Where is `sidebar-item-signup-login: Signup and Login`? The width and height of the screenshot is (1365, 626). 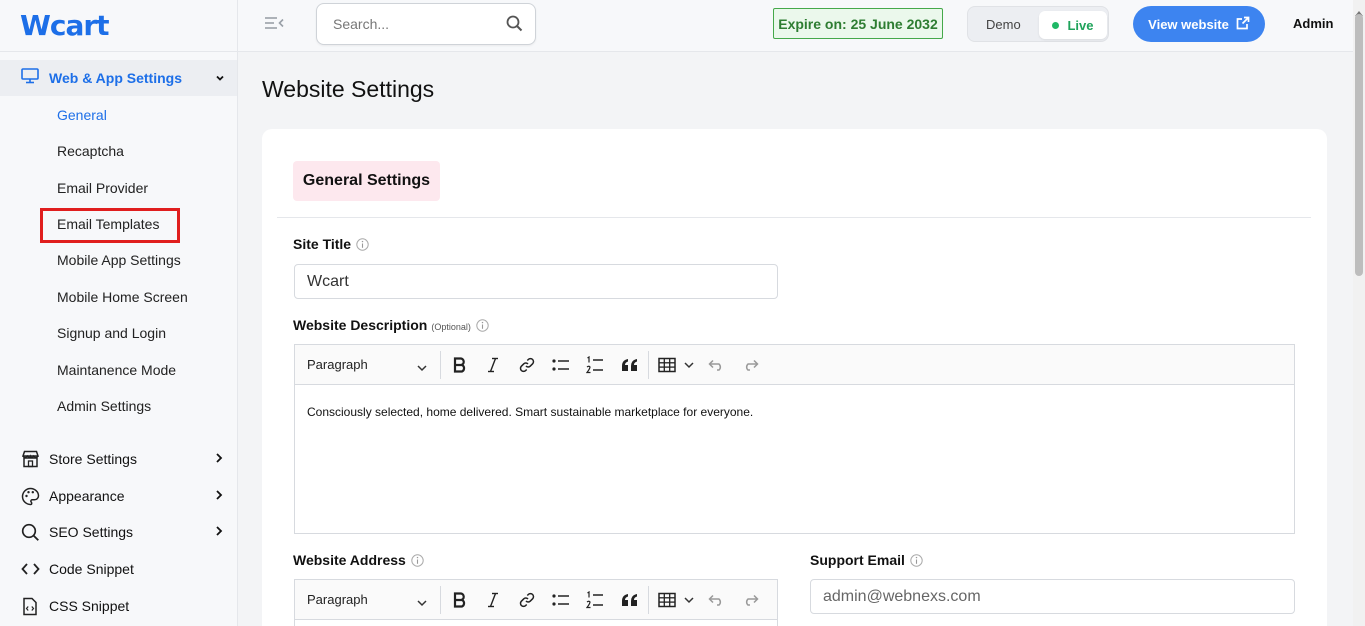
sidebar-item-signup-login: Signup and Login is located at coordinates (111, 333).